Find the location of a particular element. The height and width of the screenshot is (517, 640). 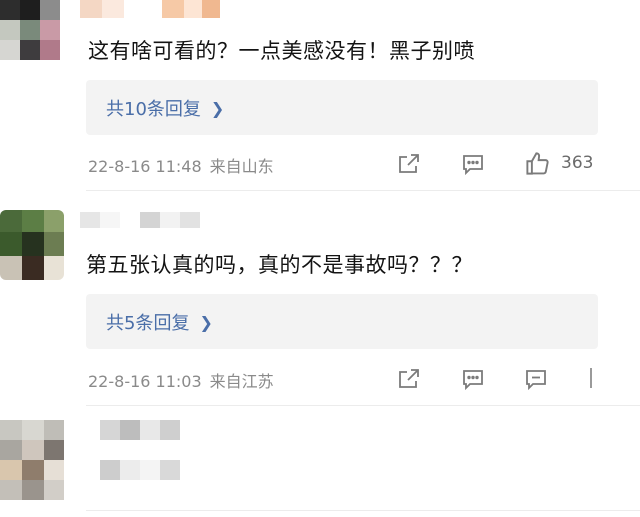

comment-text is located at coordinates (145, 470).